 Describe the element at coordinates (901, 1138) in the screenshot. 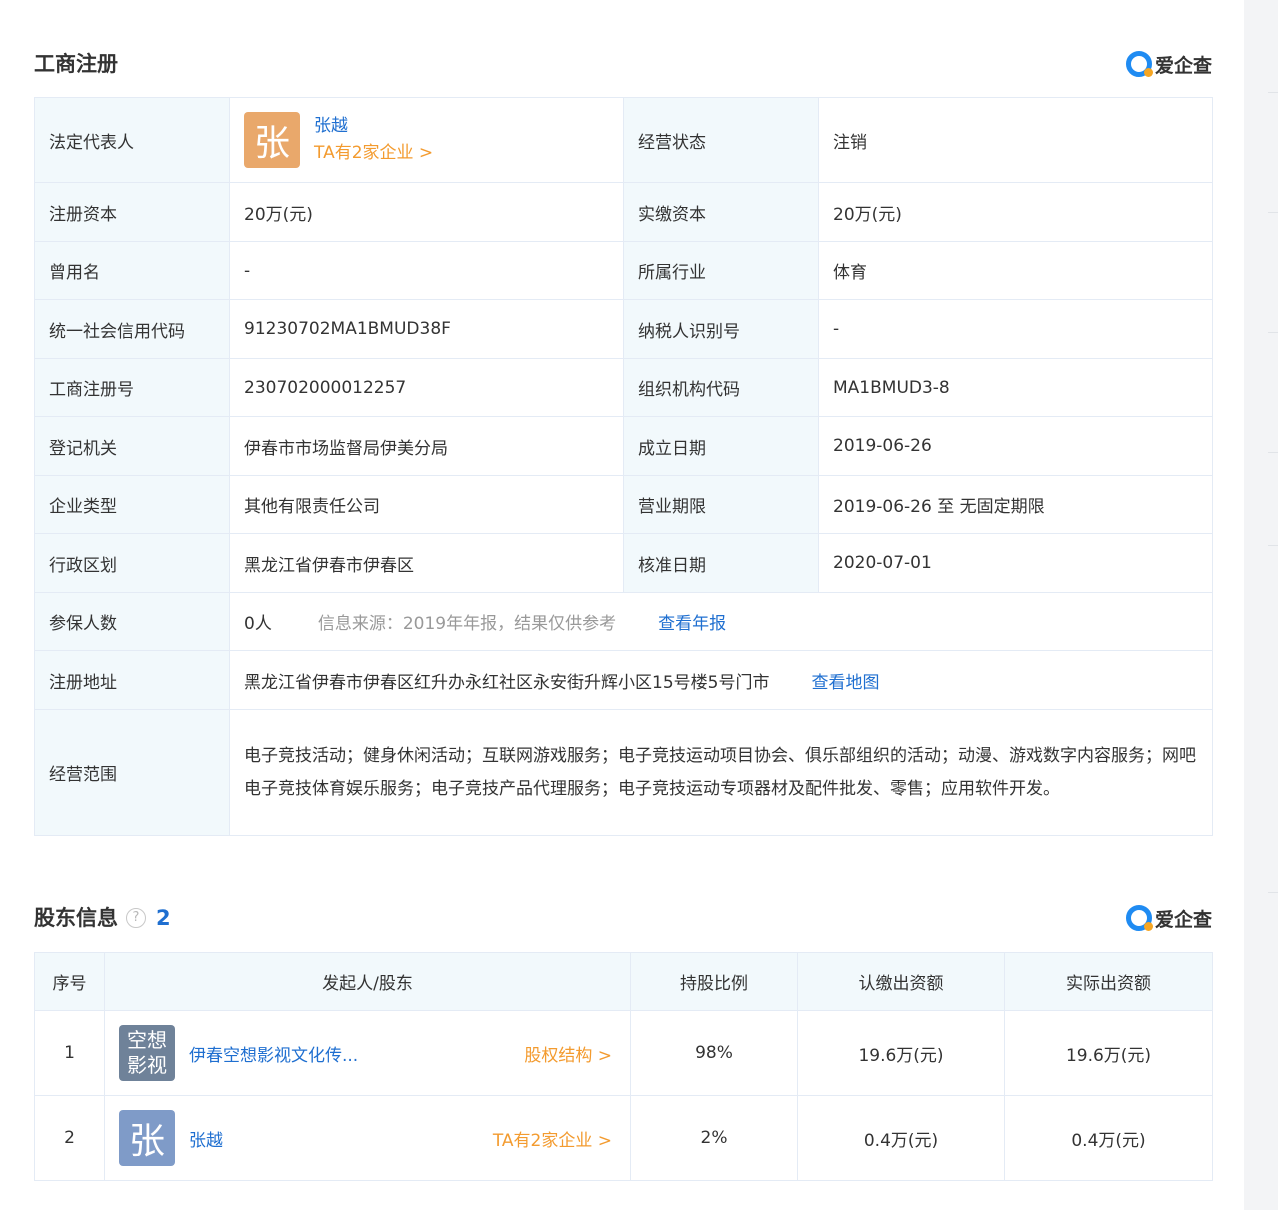

I see `subscribed-amount: 0.4万(元)` at that location.